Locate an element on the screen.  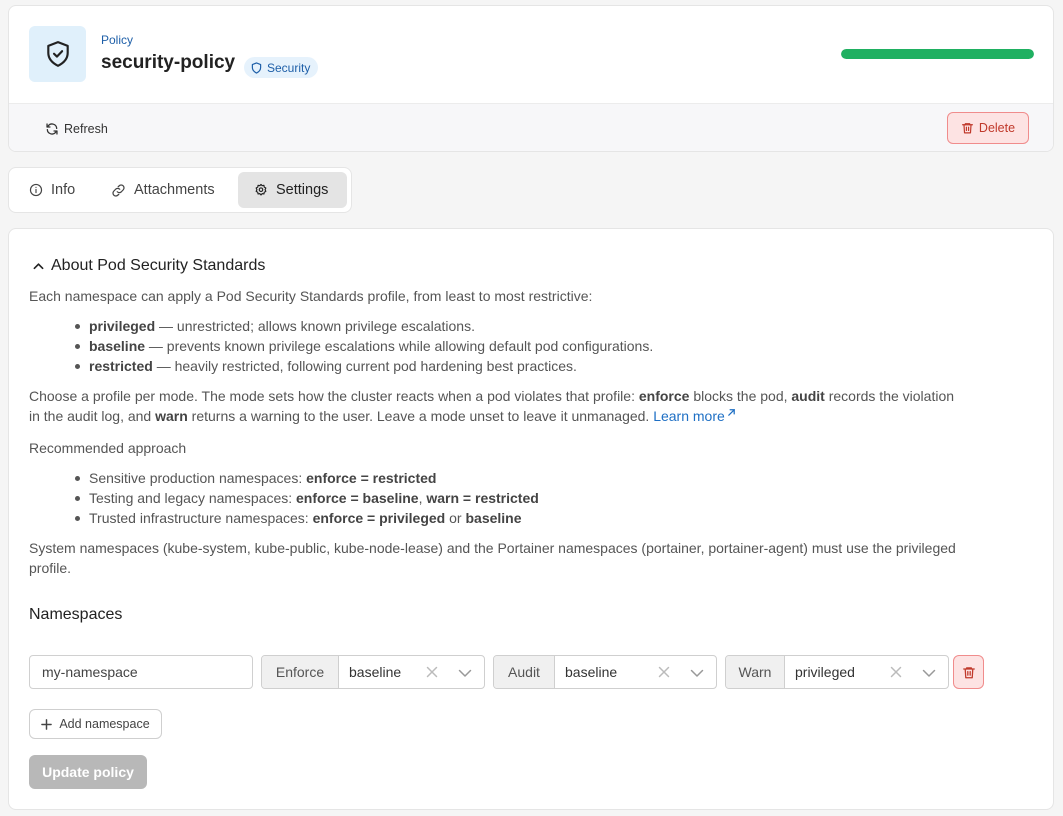
add-namespace-button: Add namespace is located at coordinates (95, 724).